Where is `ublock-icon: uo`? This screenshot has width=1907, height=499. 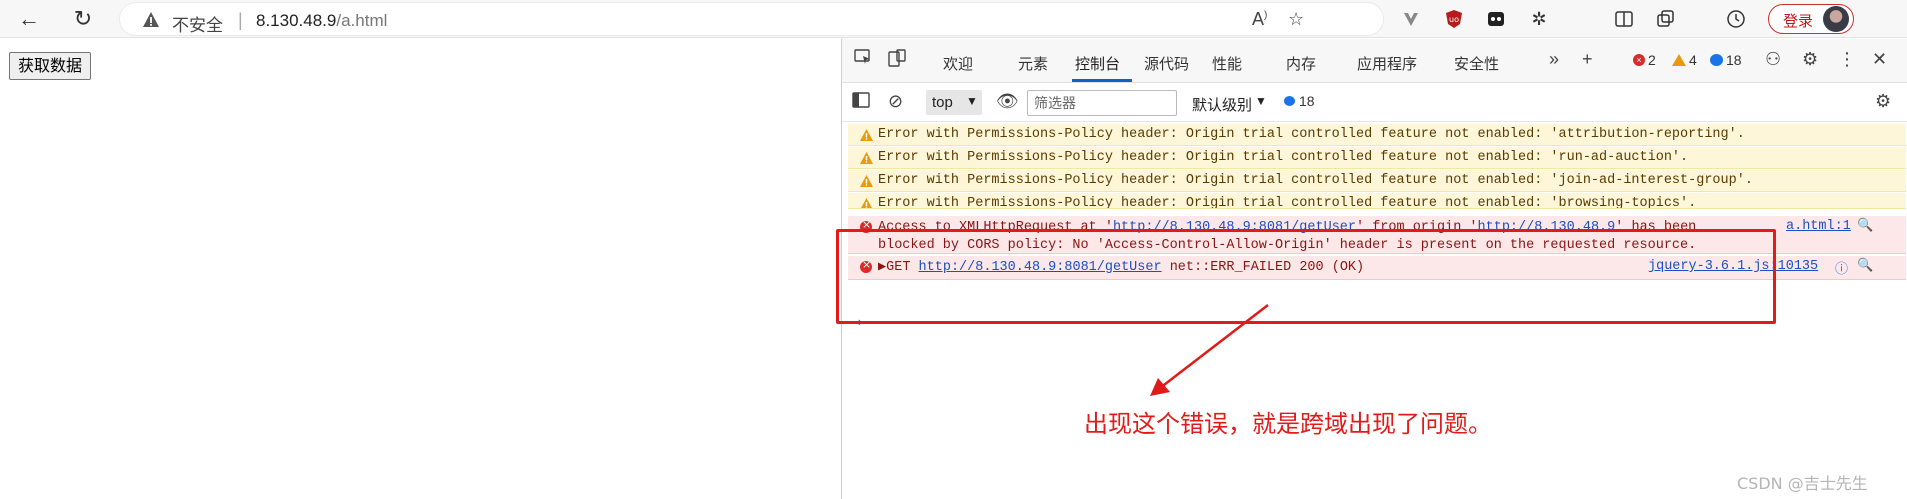
ublock-icon: uo is located at coordinates (1454, 19).